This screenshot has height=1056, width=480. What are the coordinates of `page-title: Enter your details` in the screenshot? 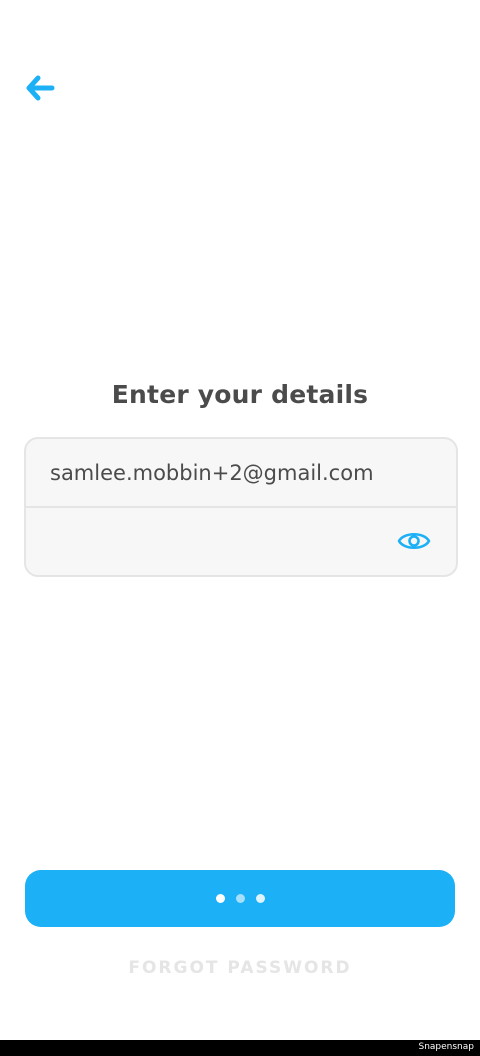 It's located at (240, 394).